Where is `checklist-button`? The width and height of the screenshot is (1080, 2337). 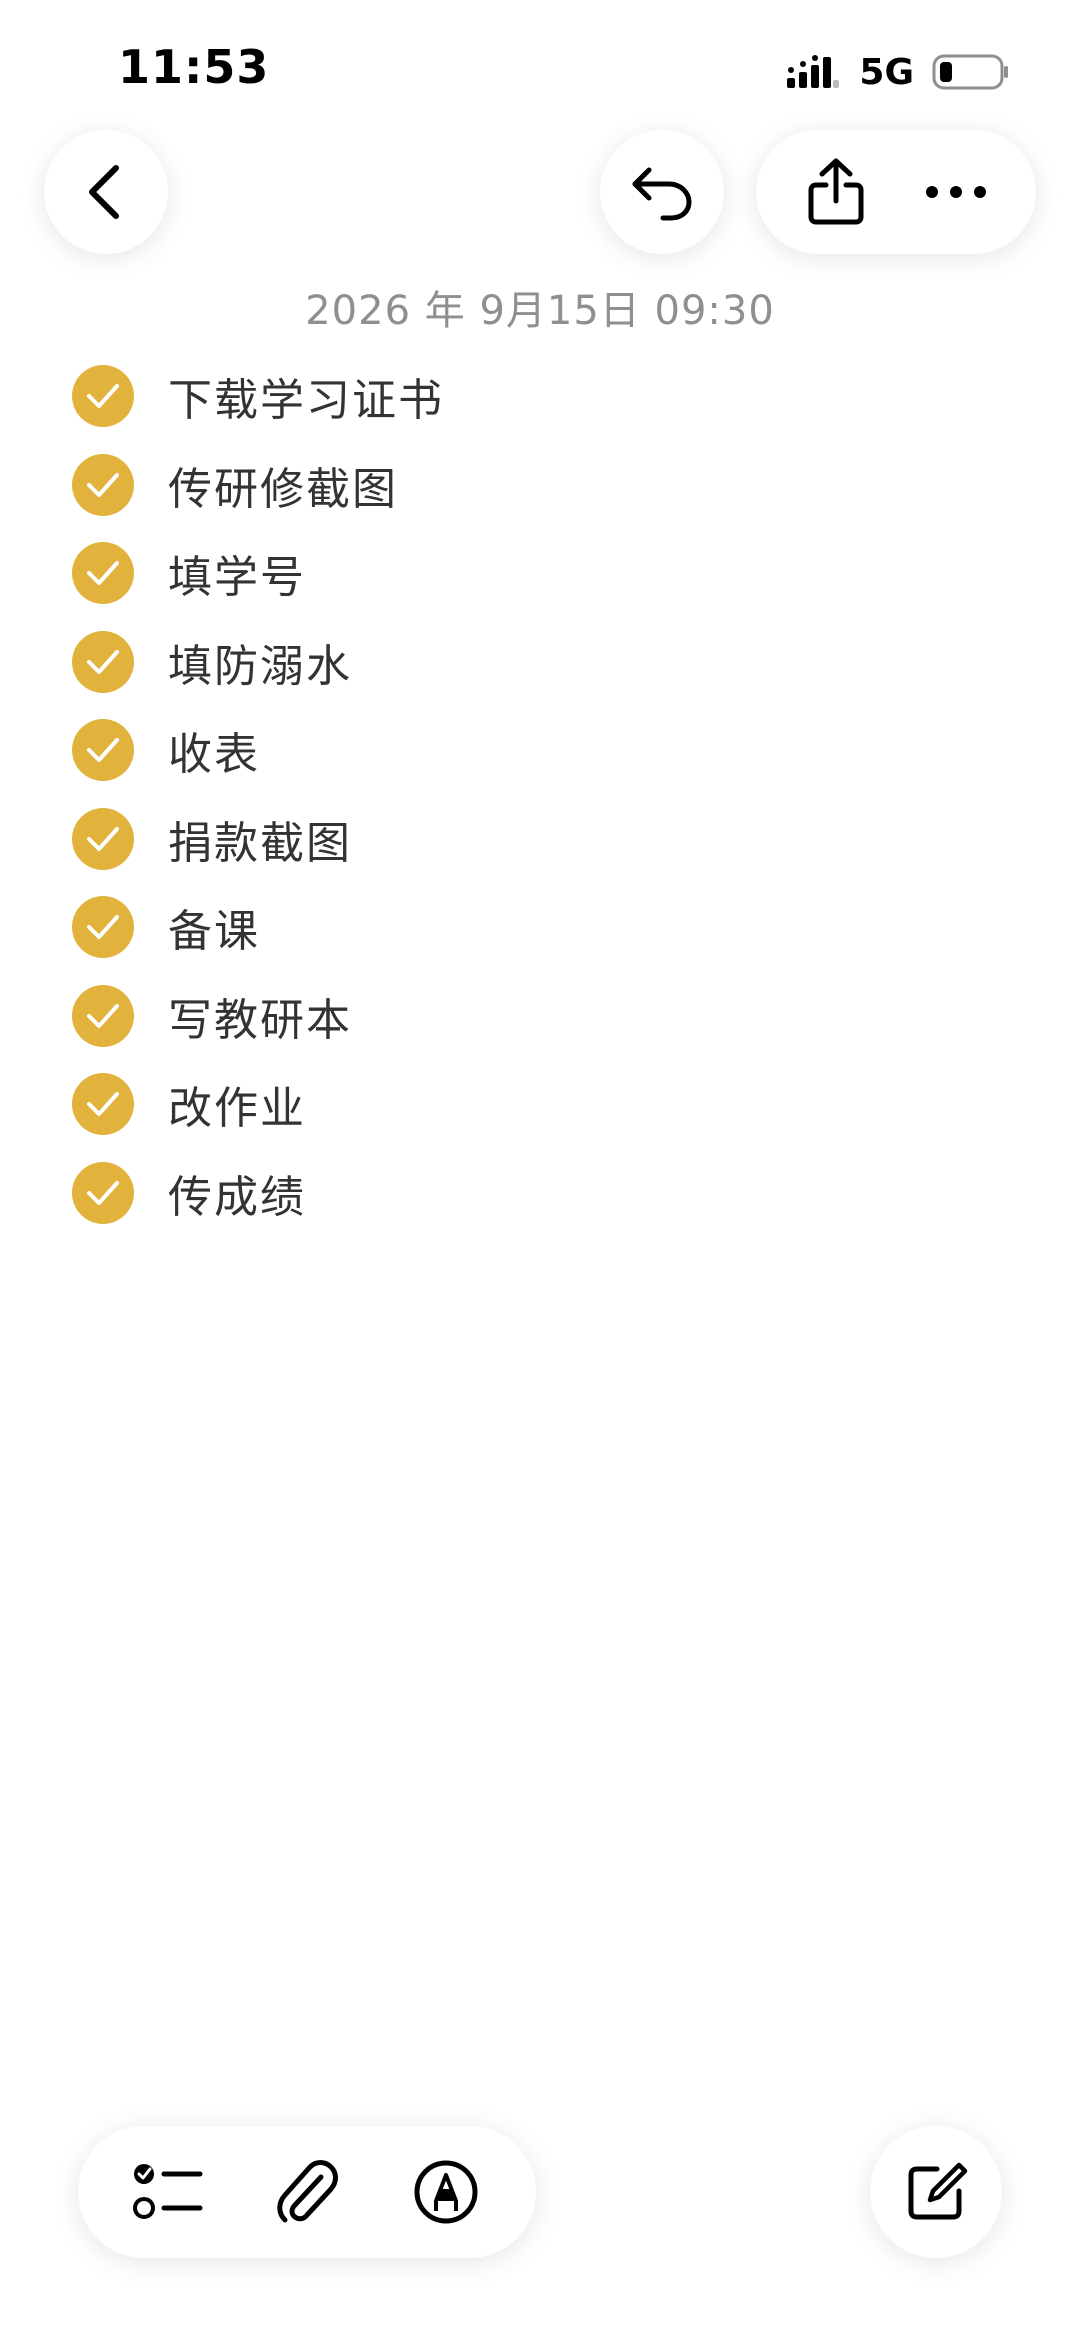 checklist-button is located at coordinates (168, 2192).